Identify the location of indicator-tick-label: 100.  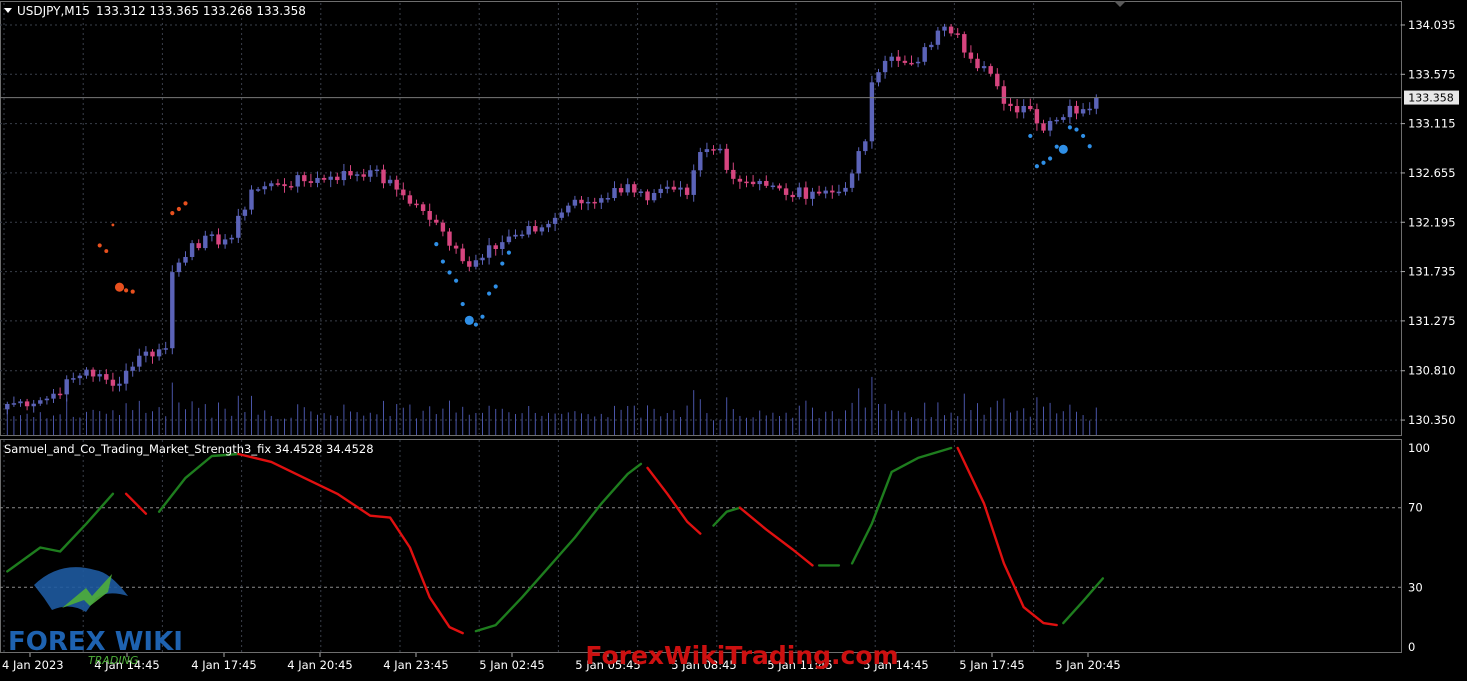
(1419, 448).